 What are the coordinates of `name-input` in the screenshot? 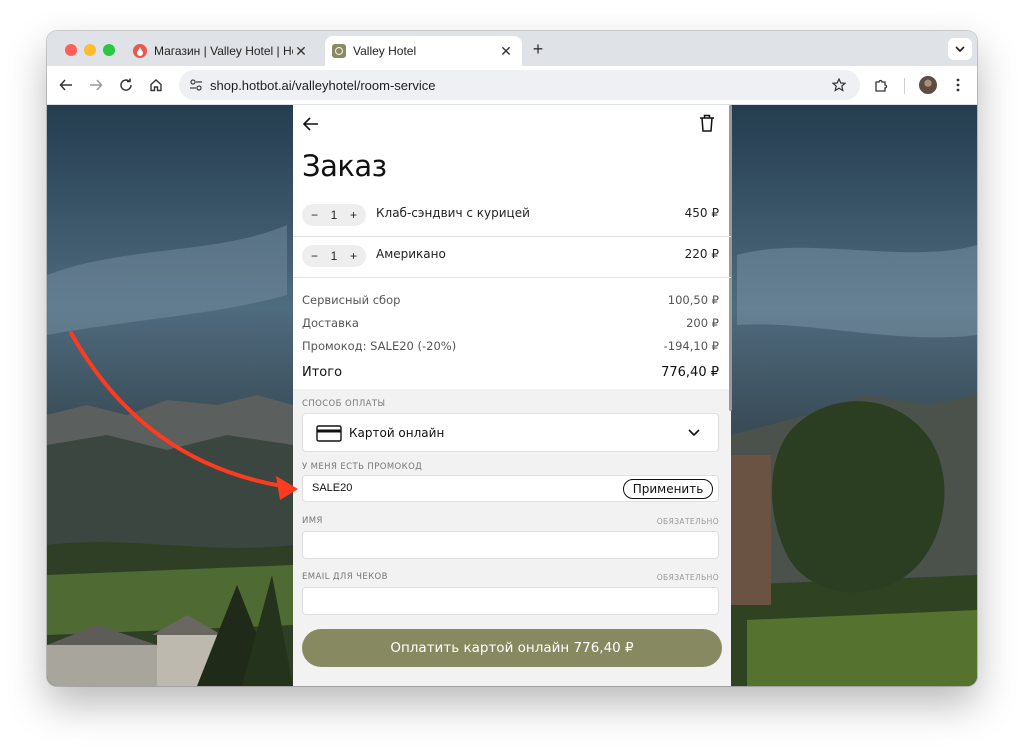 It's located at (510, 545).